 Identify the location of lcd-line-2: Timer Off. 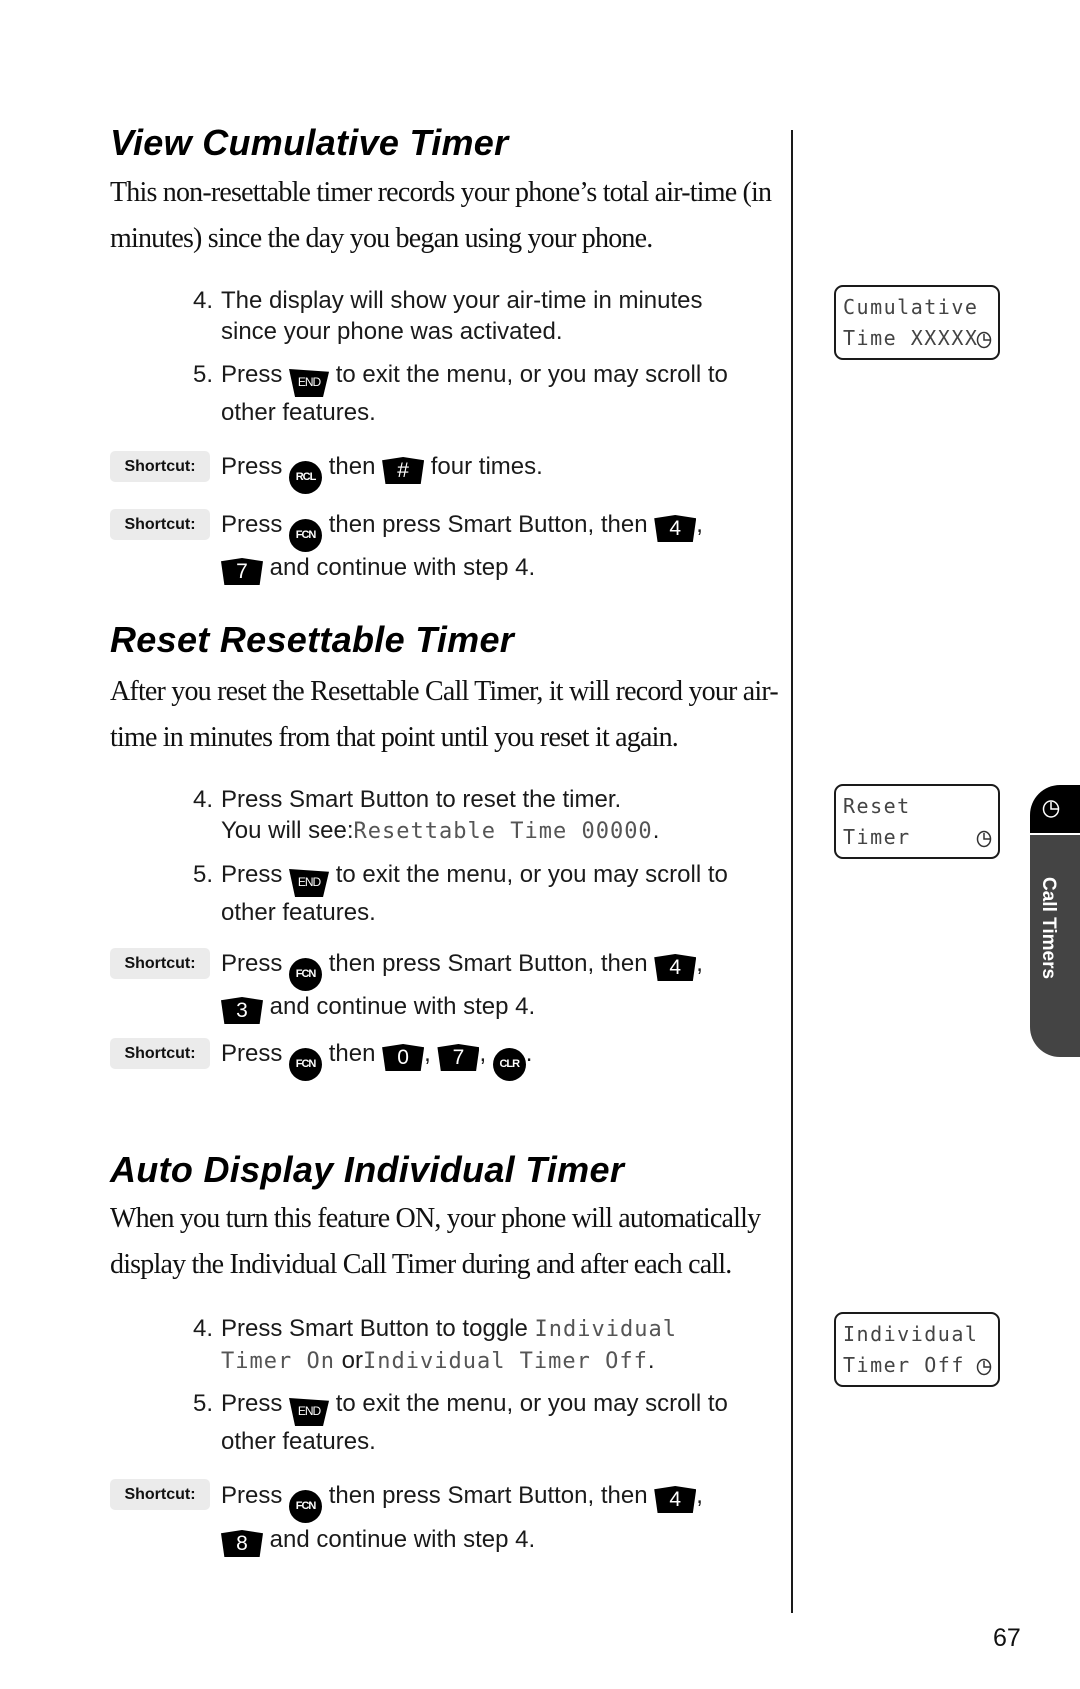
(920, 1396).